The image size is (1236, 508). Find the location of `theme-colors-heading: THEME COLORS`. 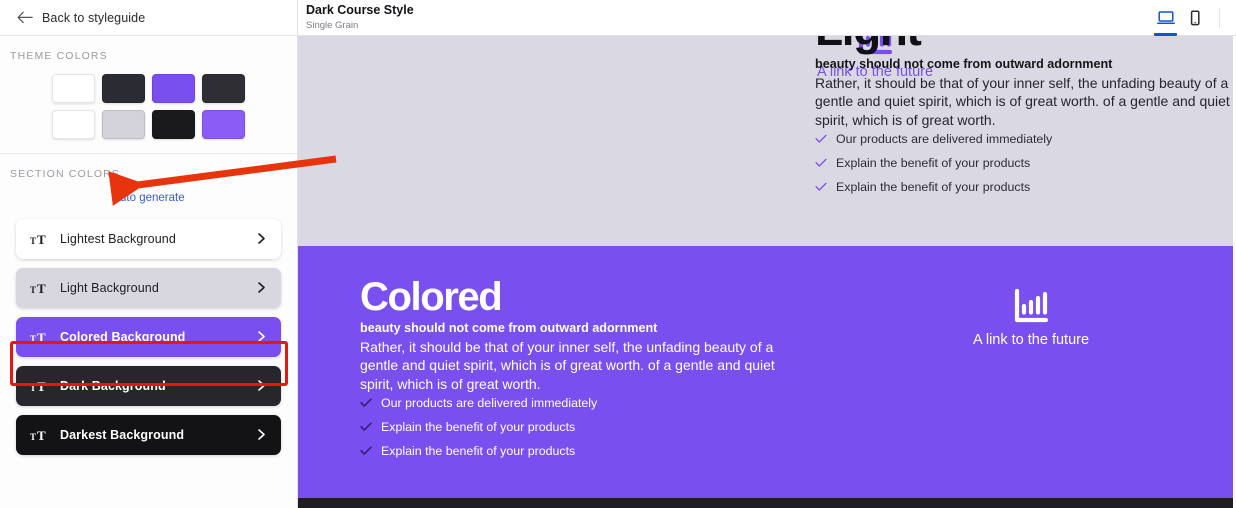

theme-colors-heading: THEME COLORS is located at coordinates (59, 56).